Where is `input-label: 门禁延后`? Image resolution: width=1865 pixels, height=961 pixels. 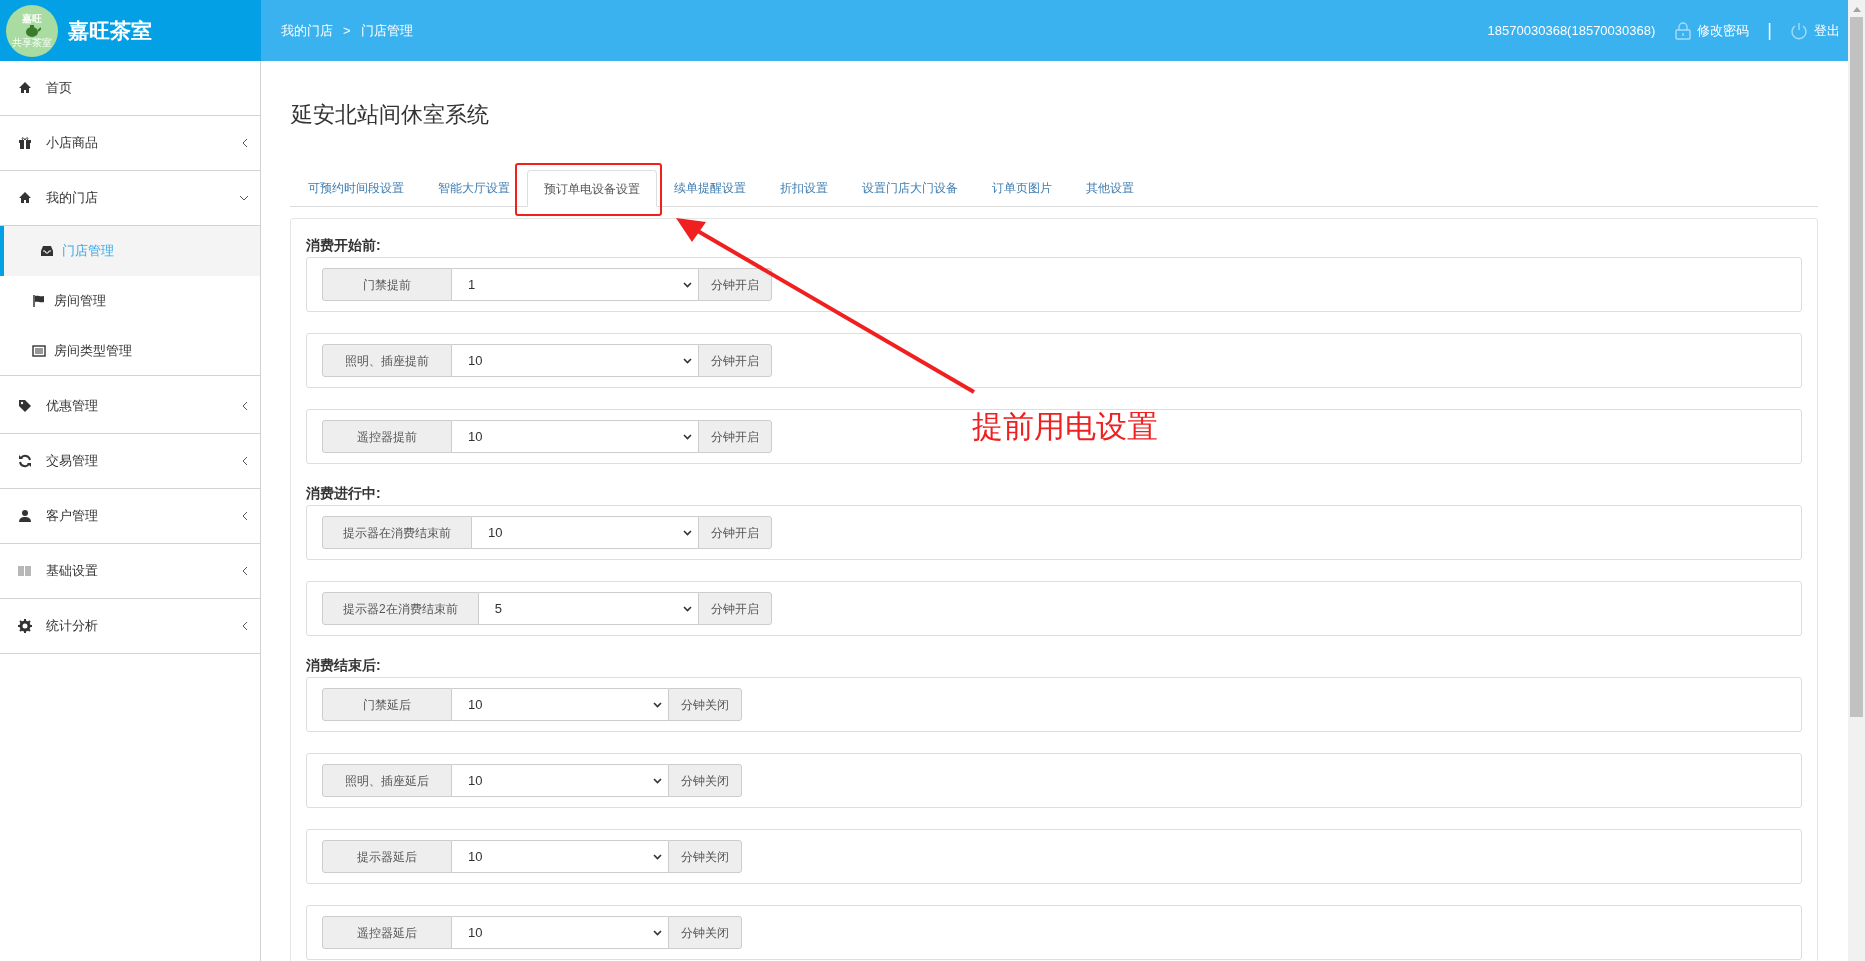
input-label: 门禁延后 is located at coordinates (387, 704).